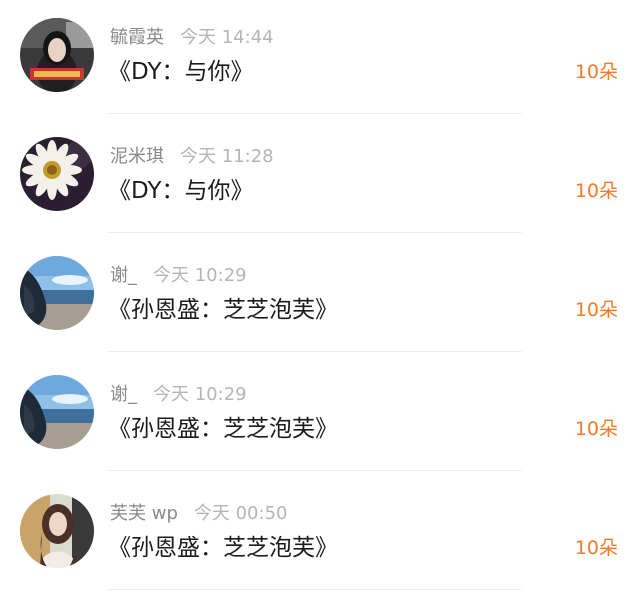  I want to click on sender-name: 毓霞英, so click(137, 37).